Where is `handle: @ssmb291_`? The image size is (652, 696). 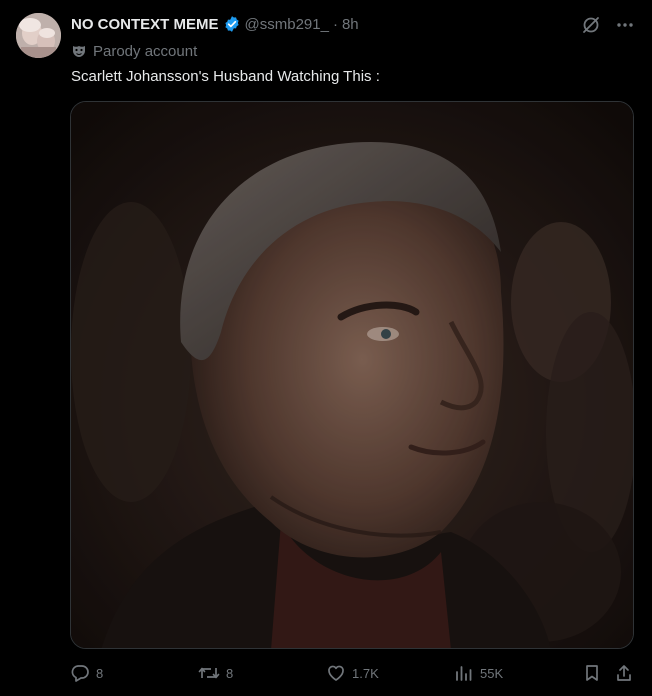
handle: @ssmb291_ is located at coordinates (287, 24).